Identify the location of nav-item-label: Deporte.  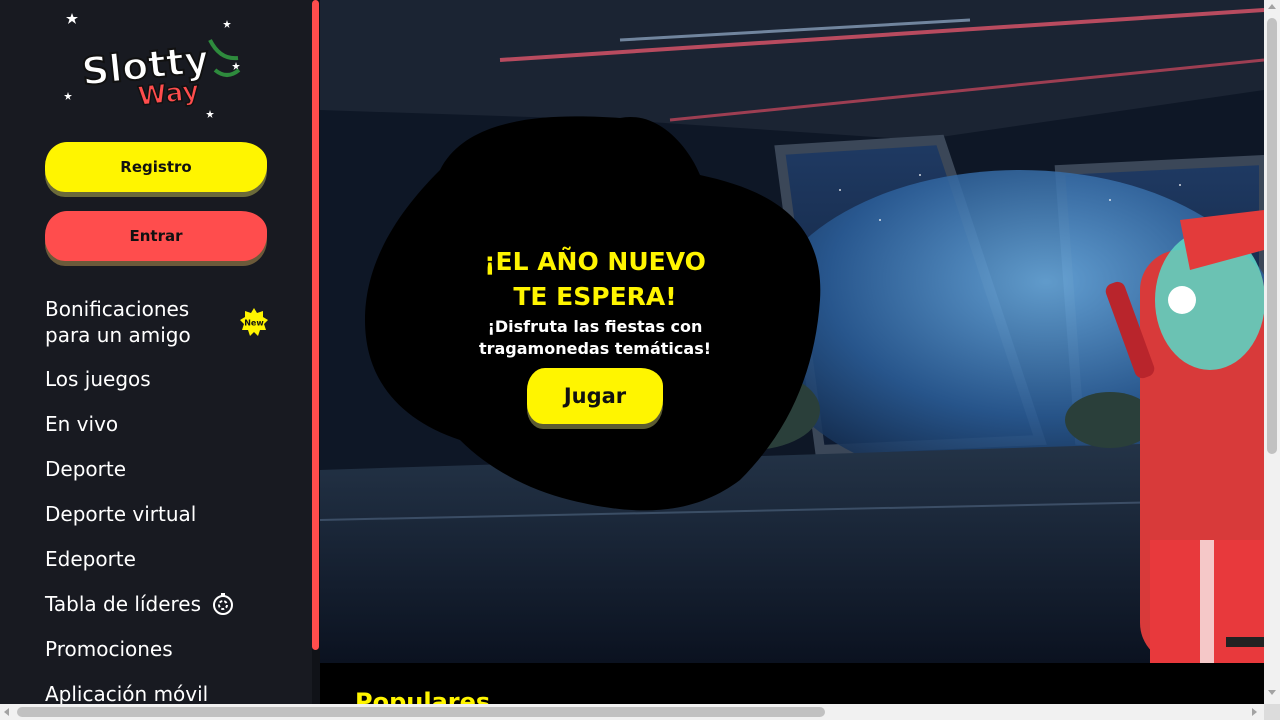
(86, 469).